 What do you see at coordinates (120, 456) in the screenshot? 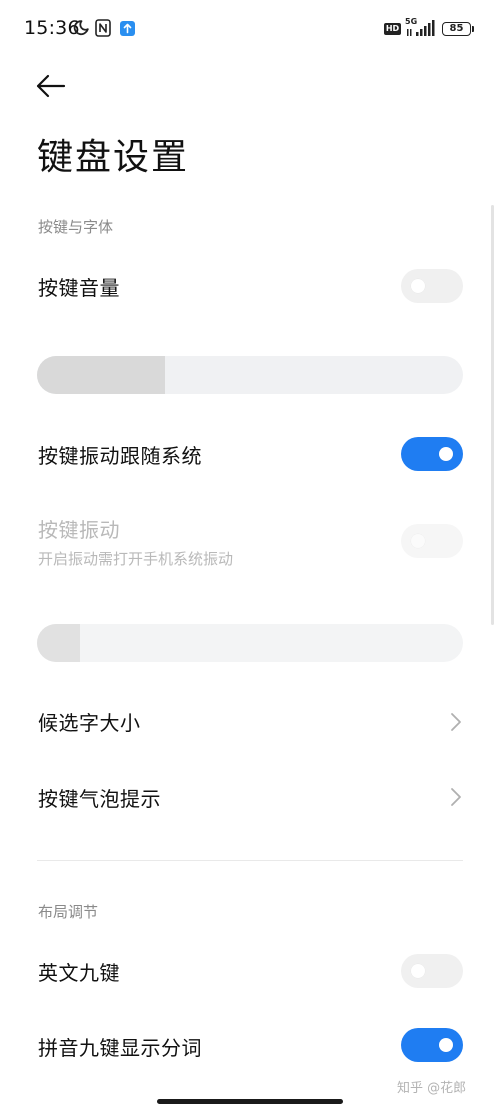
I see `vibration-follow-system-label: 按键振动跟随系统` at bounding box center [120, 456].